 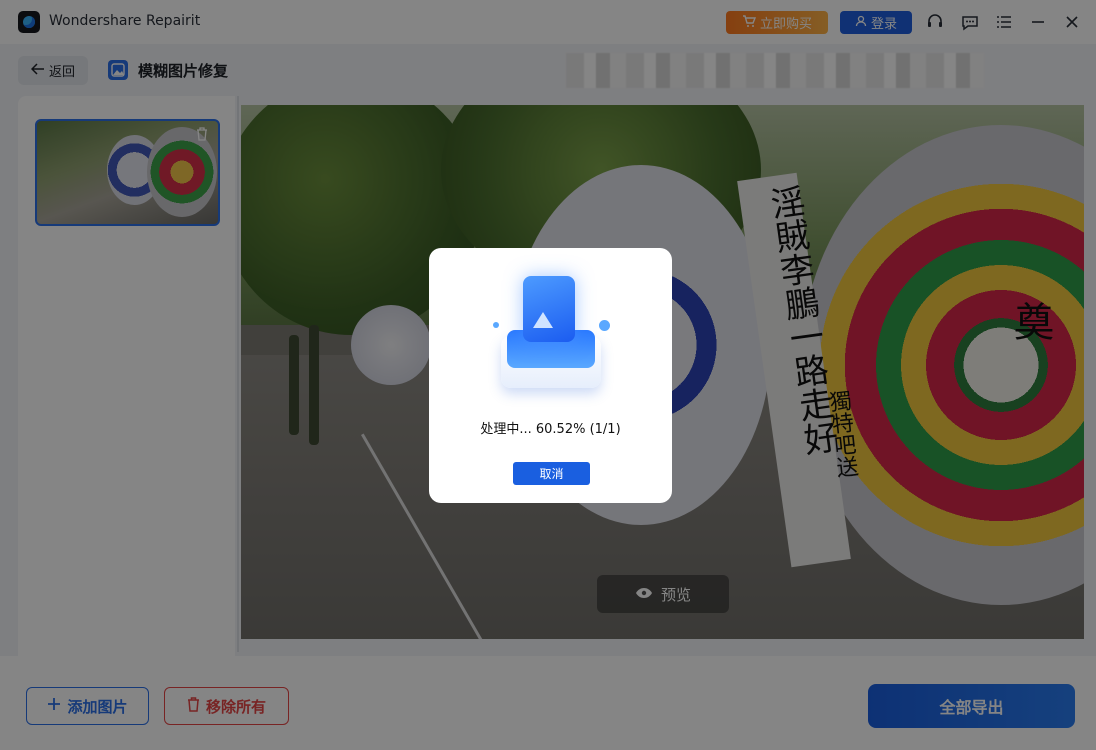 I want to click on processing-illustration-icon, so click(x=551, y=332).